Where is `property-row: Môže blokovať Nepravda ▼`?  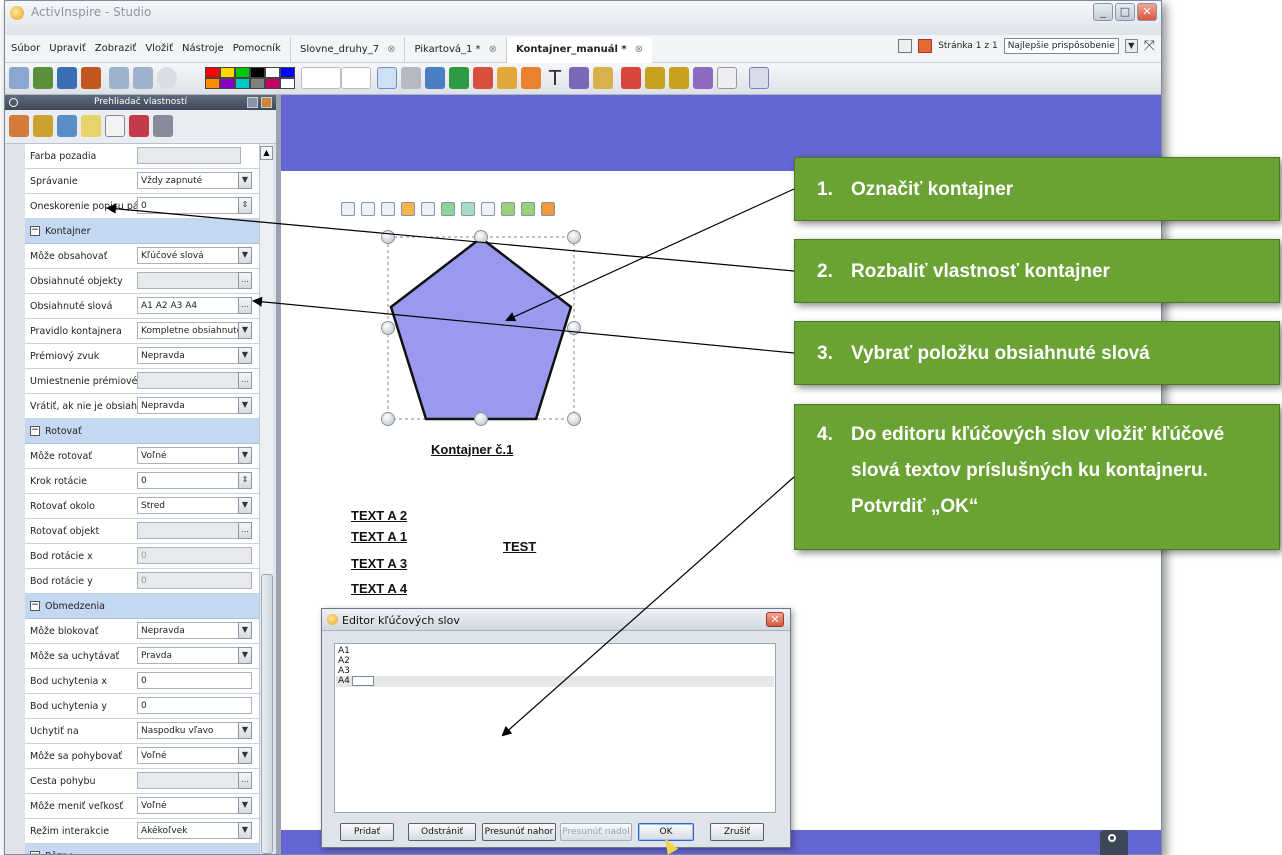
property-row: Môže blokovať Nepravda ▼ is located at coordinates (142, 631).